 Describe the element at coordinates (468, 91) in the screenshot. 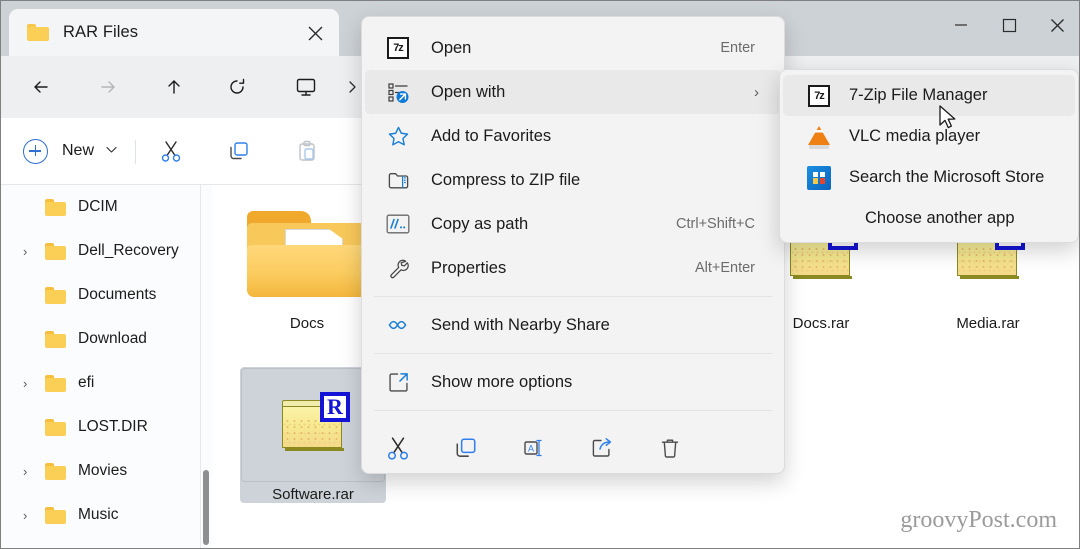

I see `context-menu-item-label: Open with` at that location.